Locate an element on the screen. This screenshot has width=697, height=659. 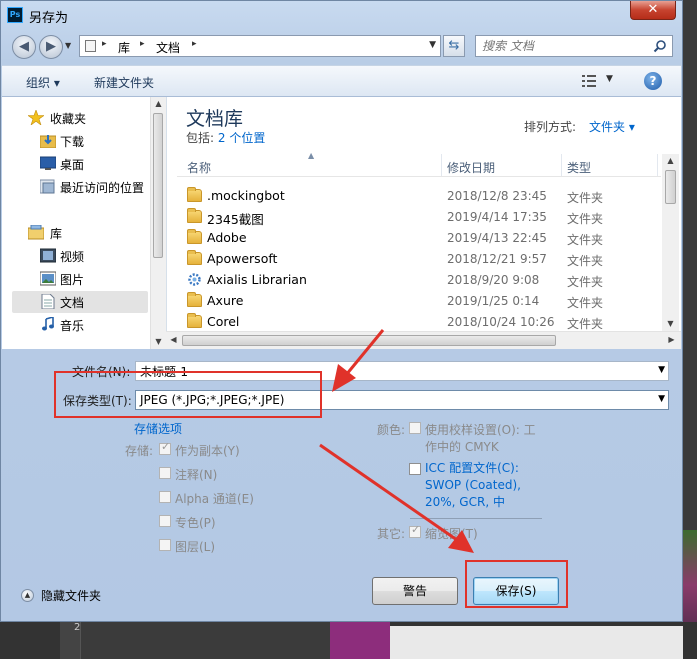
file-list-scrollbar: ▲ ▼ is located at coordinates (670, 244).